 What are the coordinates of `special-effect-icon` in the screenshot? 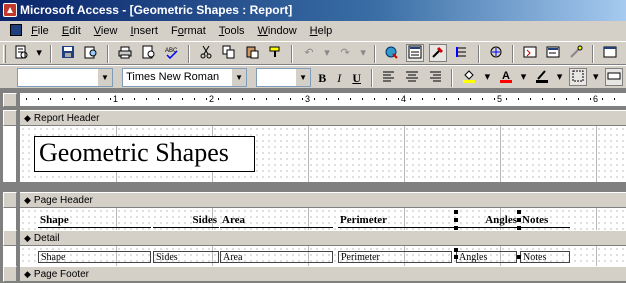 It's located at (613, 77).